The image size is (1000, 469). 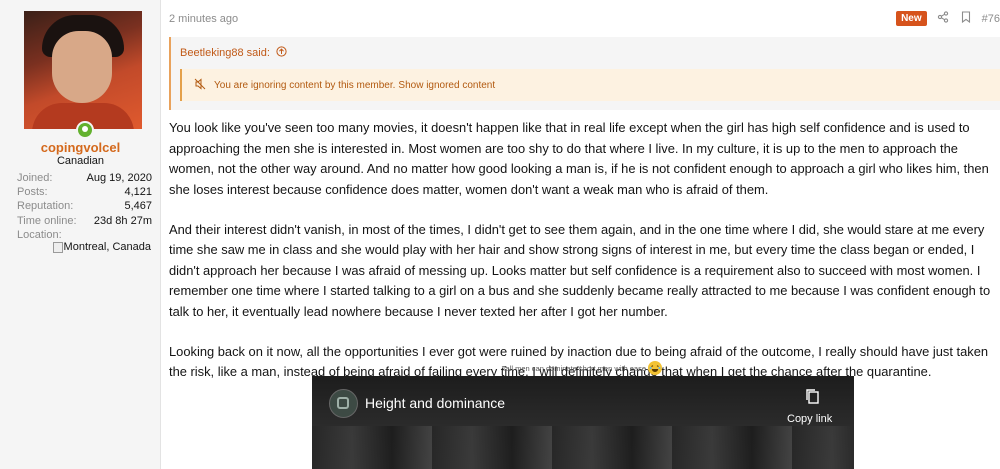 What do you see at coordinates (991, 19) in the screenshot?
I see `post-number: #76` at bounding box center [991, 19].